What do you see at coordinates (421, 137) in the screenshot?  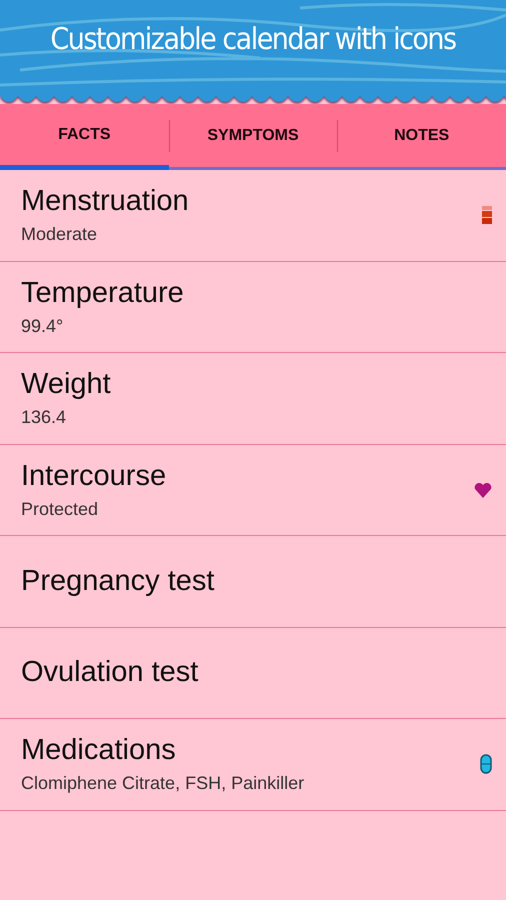 I see `tab: NOTES` at bounding box center [421, 137].